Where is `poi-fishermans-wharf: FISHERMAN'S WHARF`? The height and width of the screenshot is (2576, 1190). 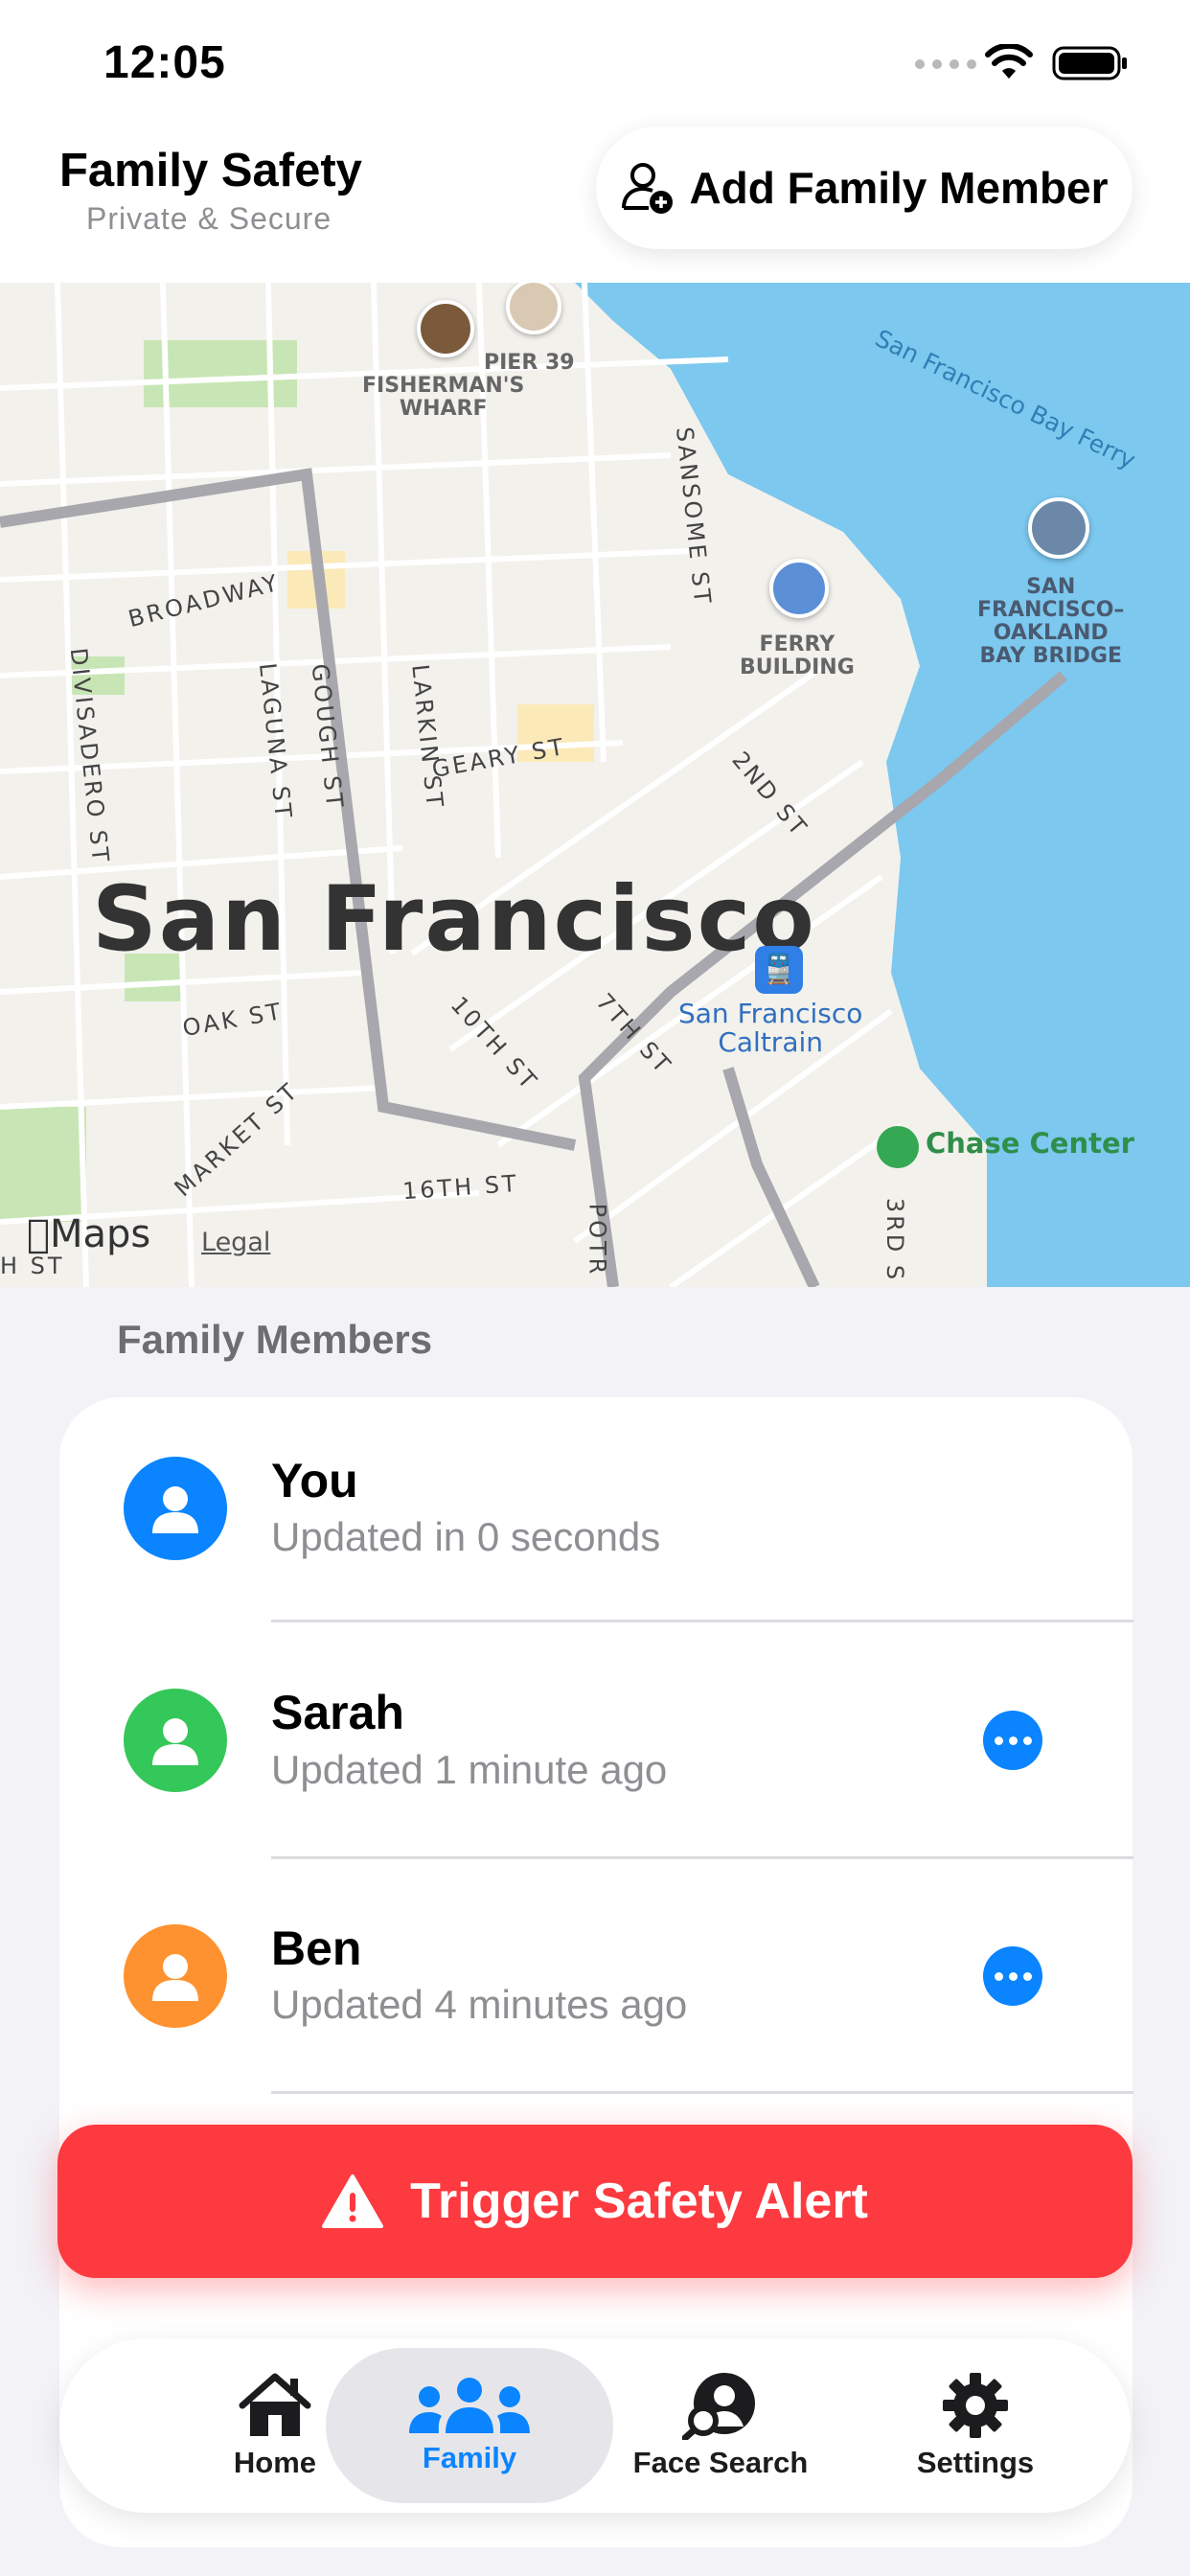 poi-fishermans-wharf: FISHERMAN'S WHARF is located at coordinates (444, 397).